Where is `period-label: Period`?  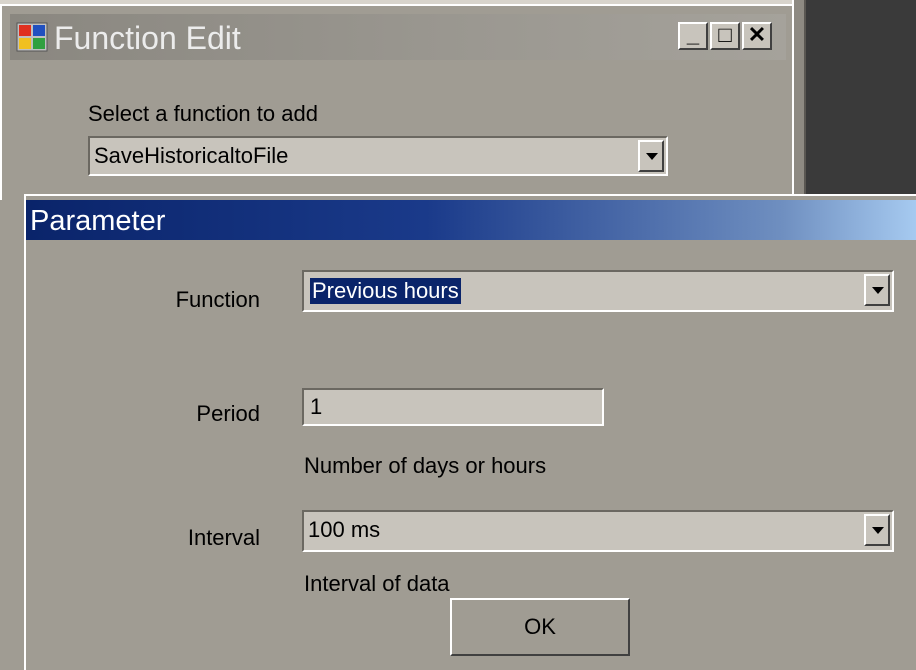
period-label: Period is located at coordinates (228, 413).